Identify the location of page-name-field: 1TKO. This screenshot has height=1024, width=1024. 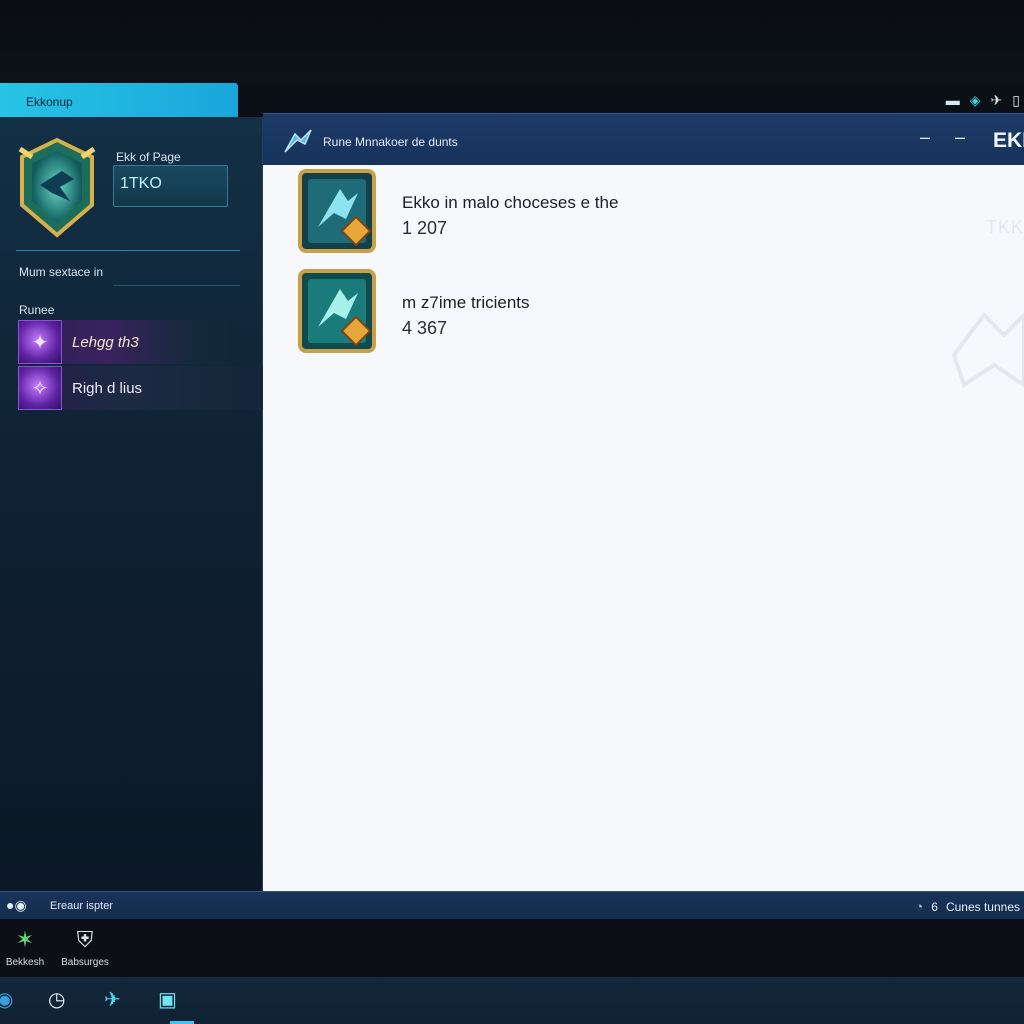
(170, 186).